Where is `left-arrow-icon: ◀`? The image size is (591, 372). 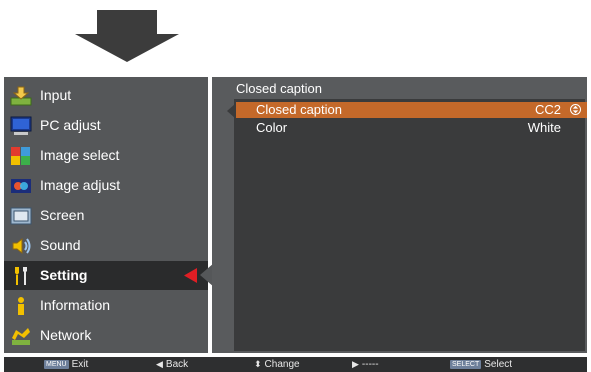 left-arrow-icon: ◀ is located at coordinates (159, 364).